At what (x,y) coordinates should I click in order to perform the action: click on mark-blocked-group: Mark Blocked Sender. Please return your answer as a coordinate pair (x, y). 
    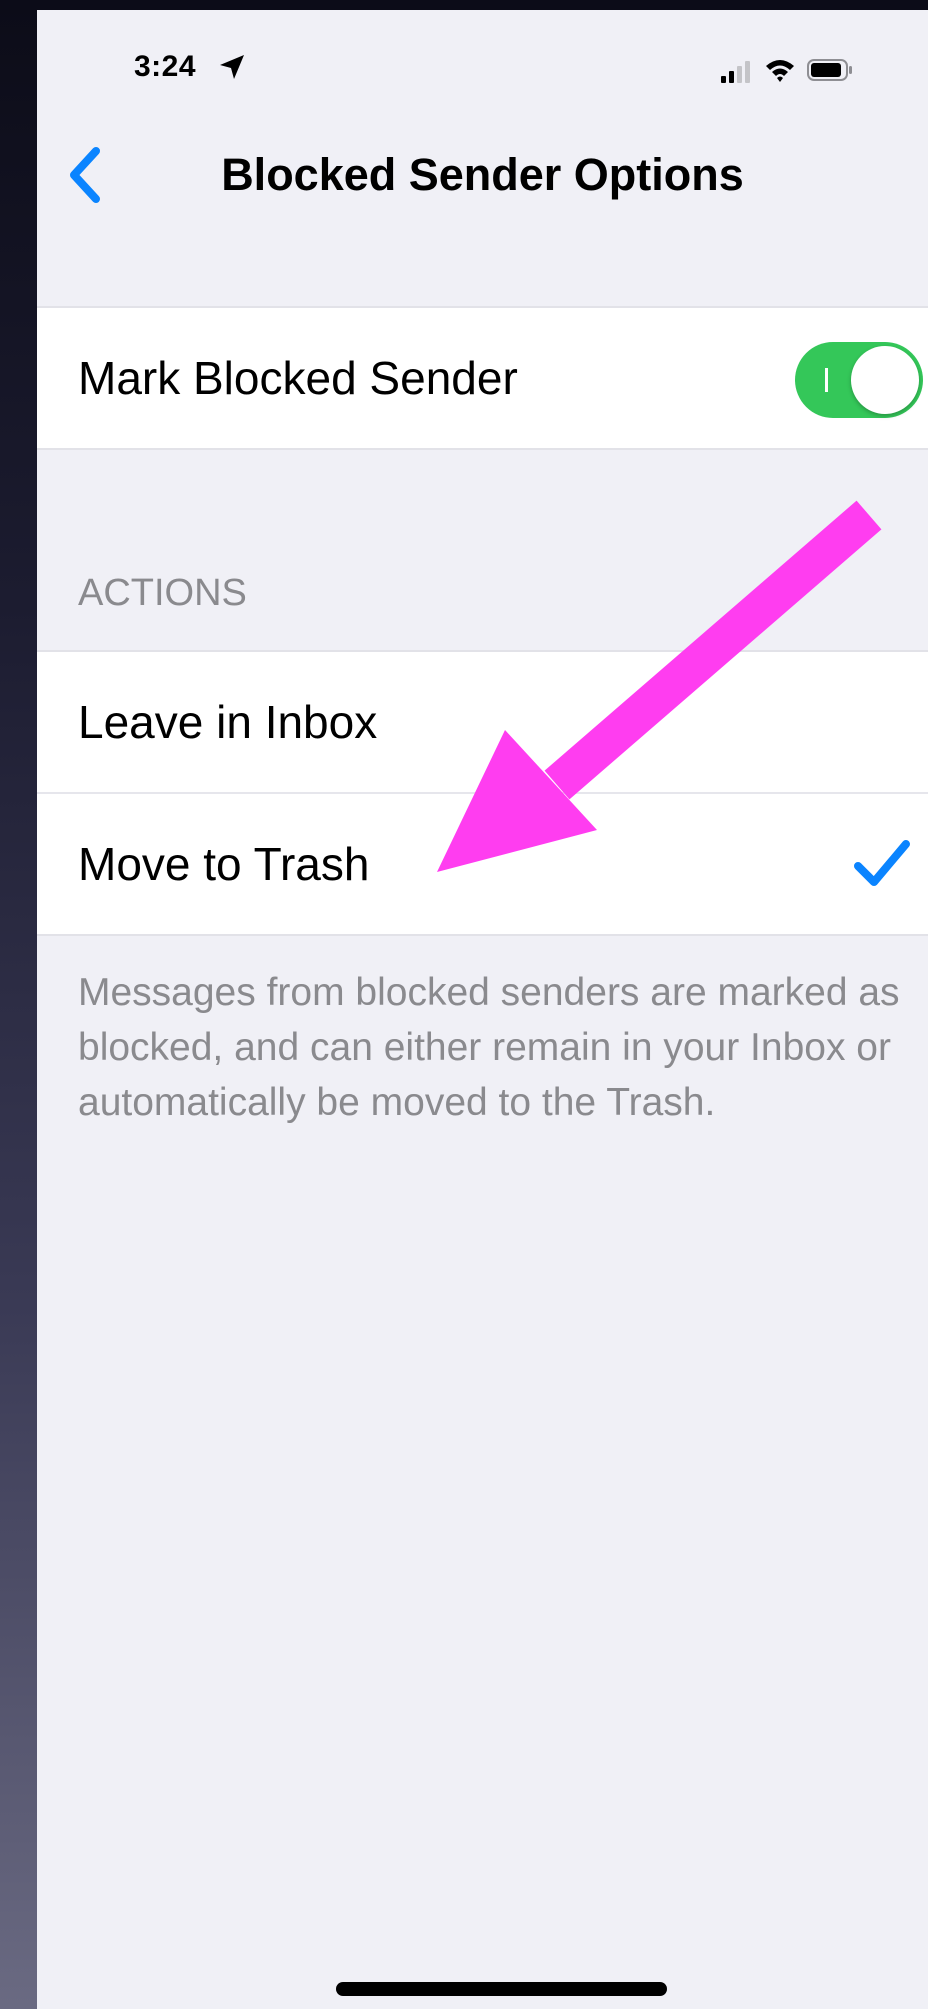
    Looking at the image, I should click on (482, 378).